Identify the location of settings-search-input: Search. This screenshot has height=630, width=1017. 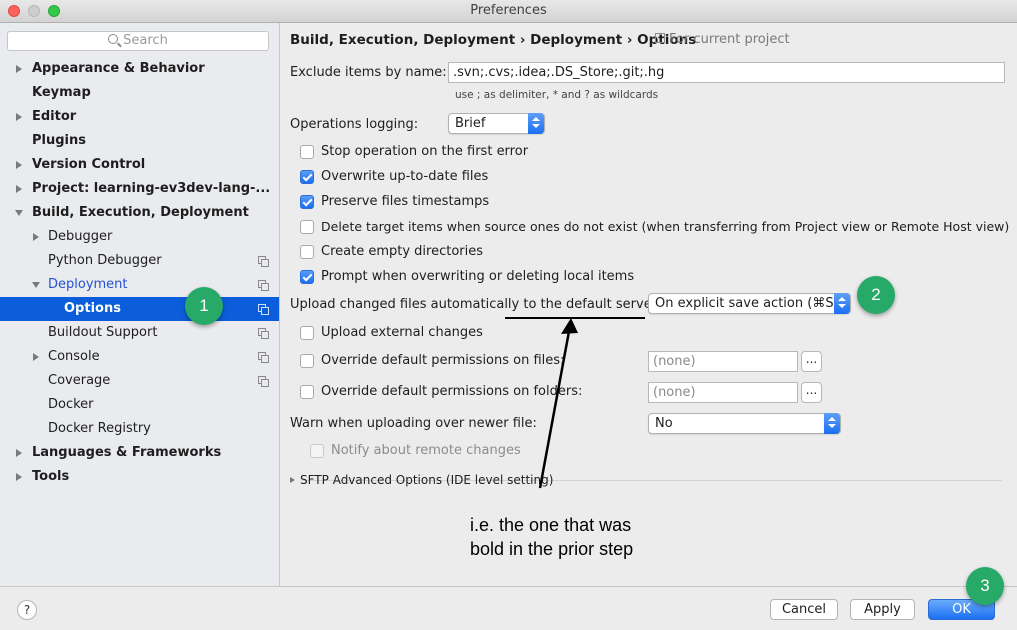
(138, 41).